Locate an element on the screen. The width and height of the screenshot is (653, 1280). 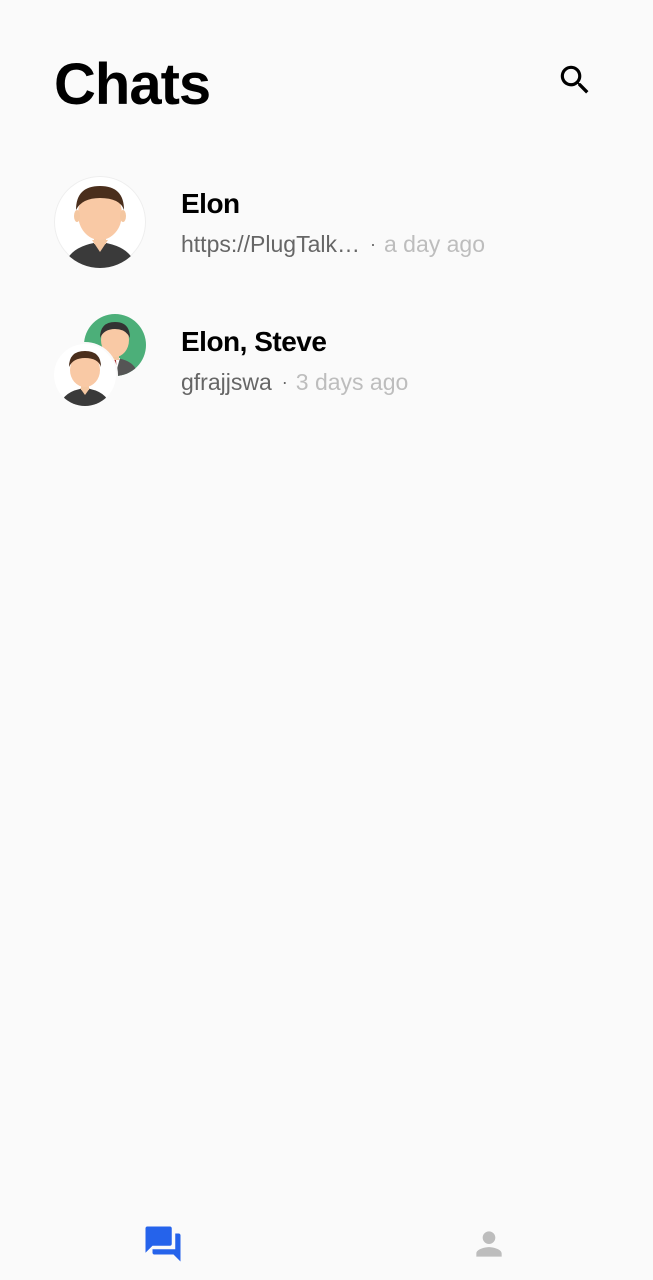
bottom-nav is located at coordinates (326, 1242).